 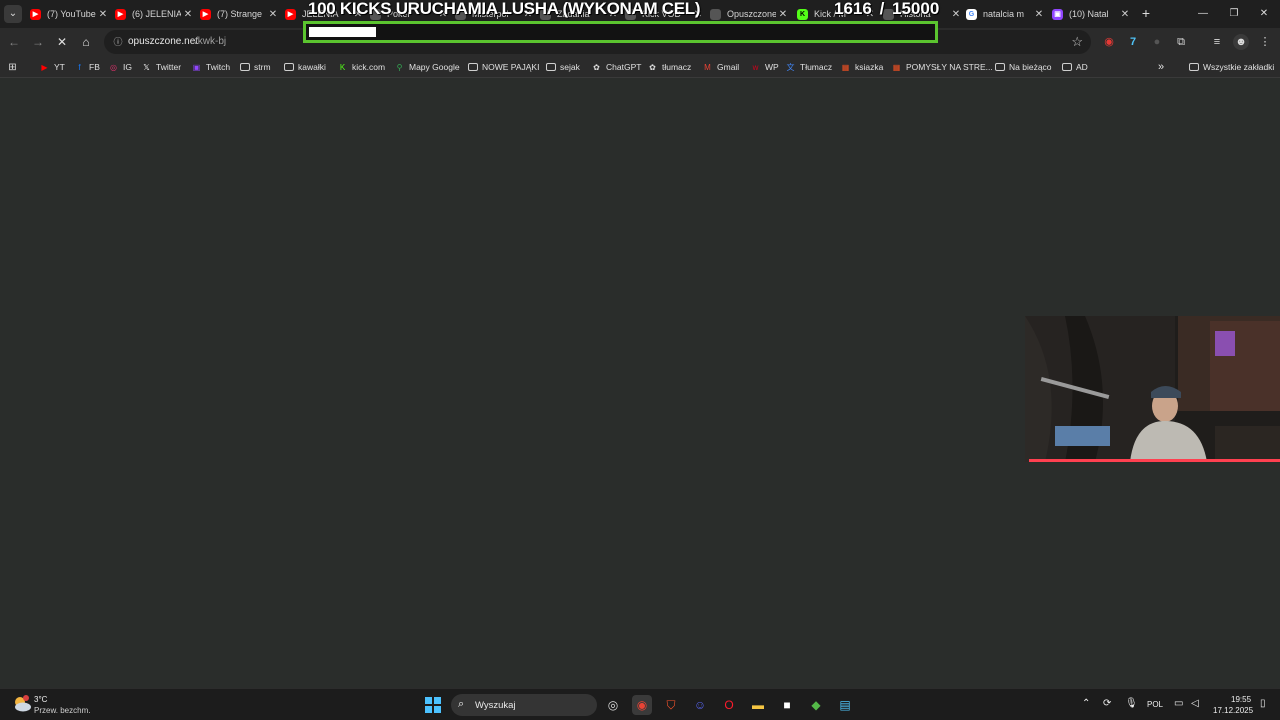 What do you see at coordinates (305, 67) in the screenshot?
I see `bookmark-item: kawałki` at bounding box center [305, 67].